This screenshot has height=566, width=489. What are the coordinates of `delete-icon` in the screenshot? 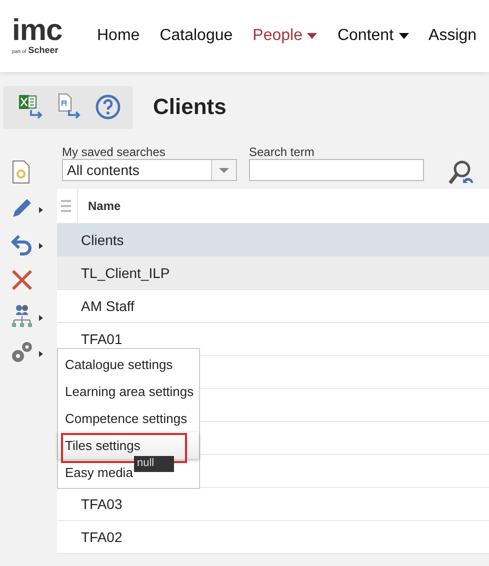 It's located at (22, 280).